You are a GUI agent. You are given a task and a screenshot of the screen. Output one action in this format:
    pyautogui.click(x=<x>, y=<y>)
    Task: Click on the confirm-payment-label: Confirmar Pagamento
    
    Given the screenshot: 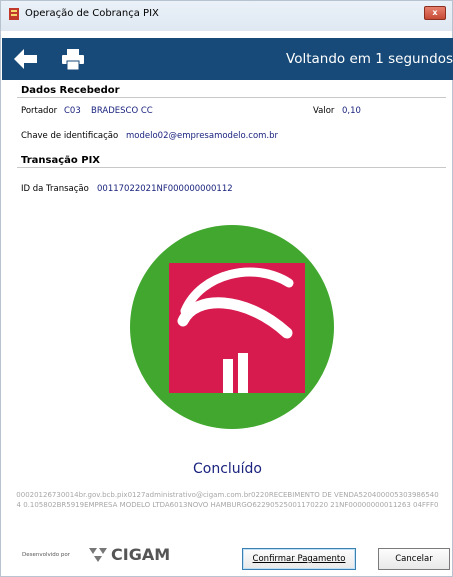 What is the action you would take?
    pyautogui.click(x=299, y=559)
    